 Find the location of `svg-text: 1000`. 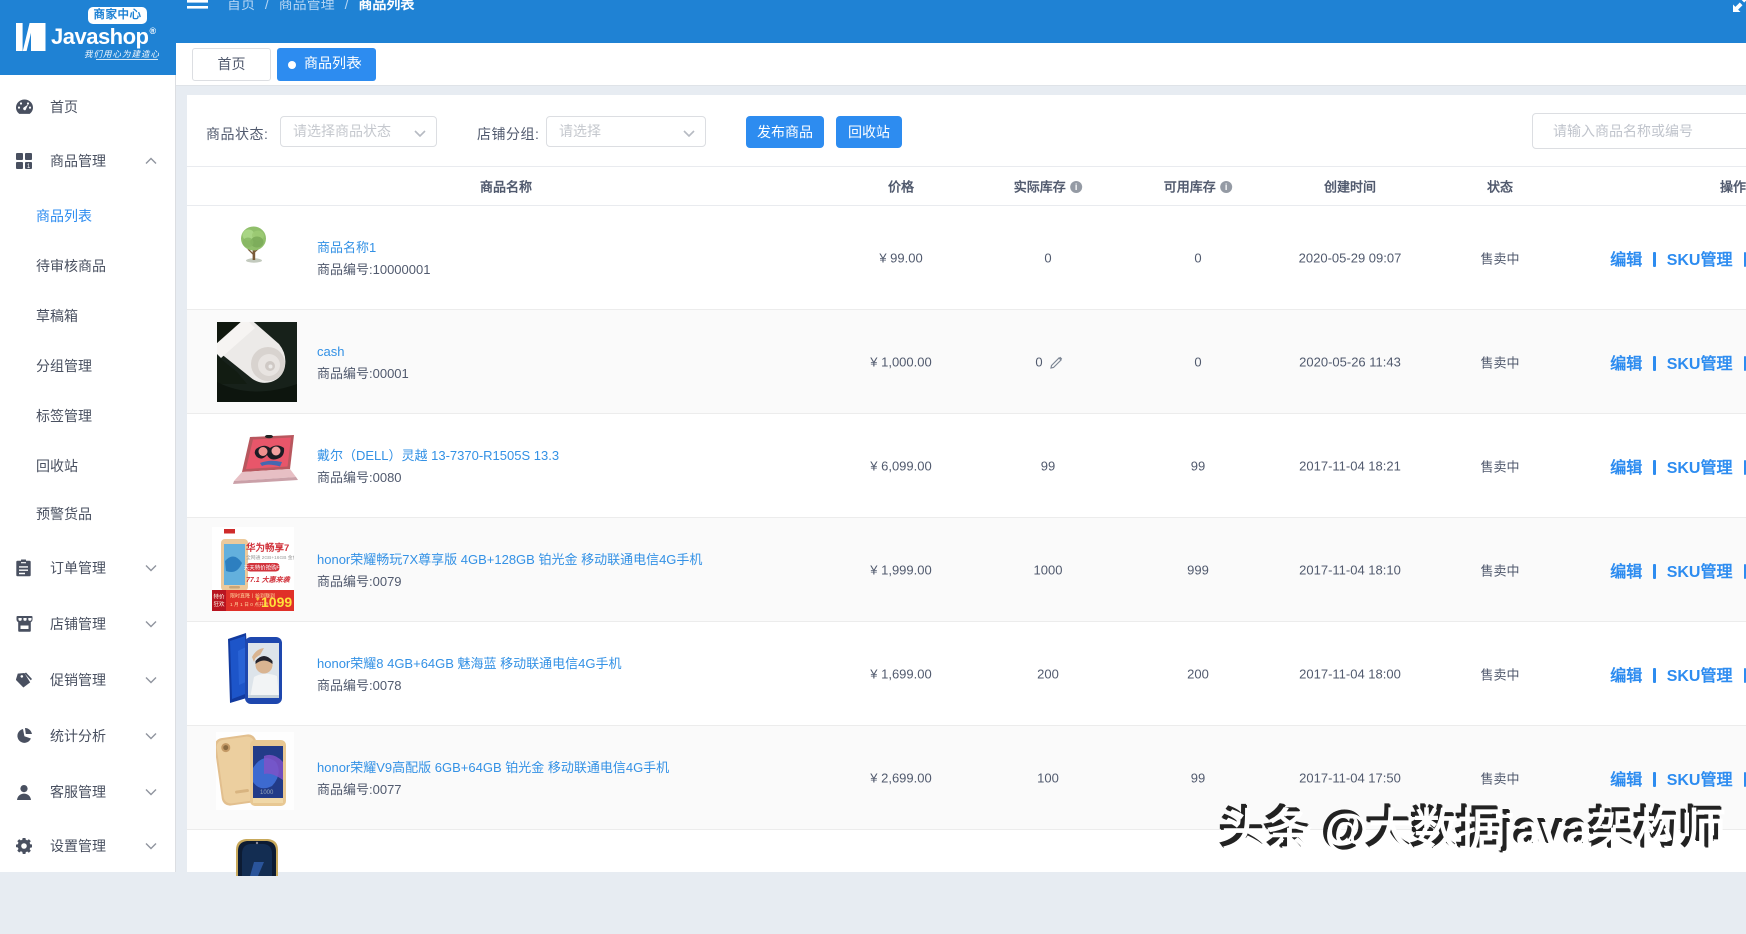

svg-text: 1000 is located at coordinates (267, 793).